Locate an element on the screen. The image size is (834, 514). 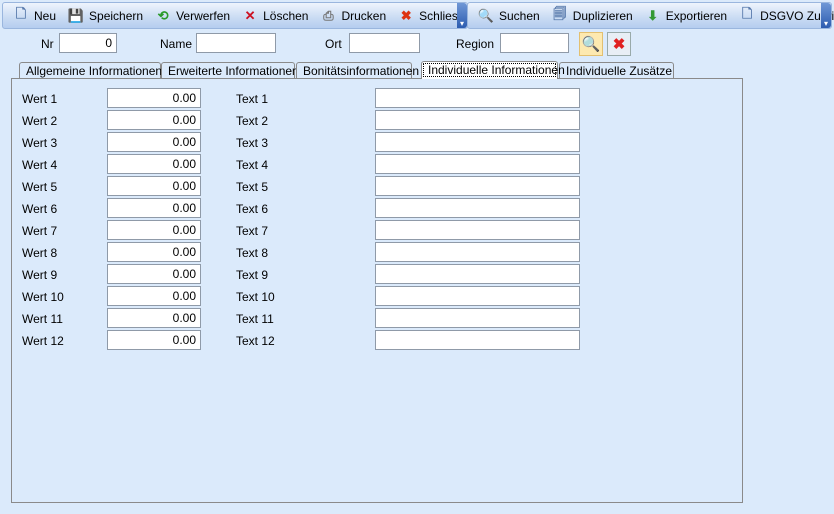
close-icon: ✖ is located at coordinates (406, 15).